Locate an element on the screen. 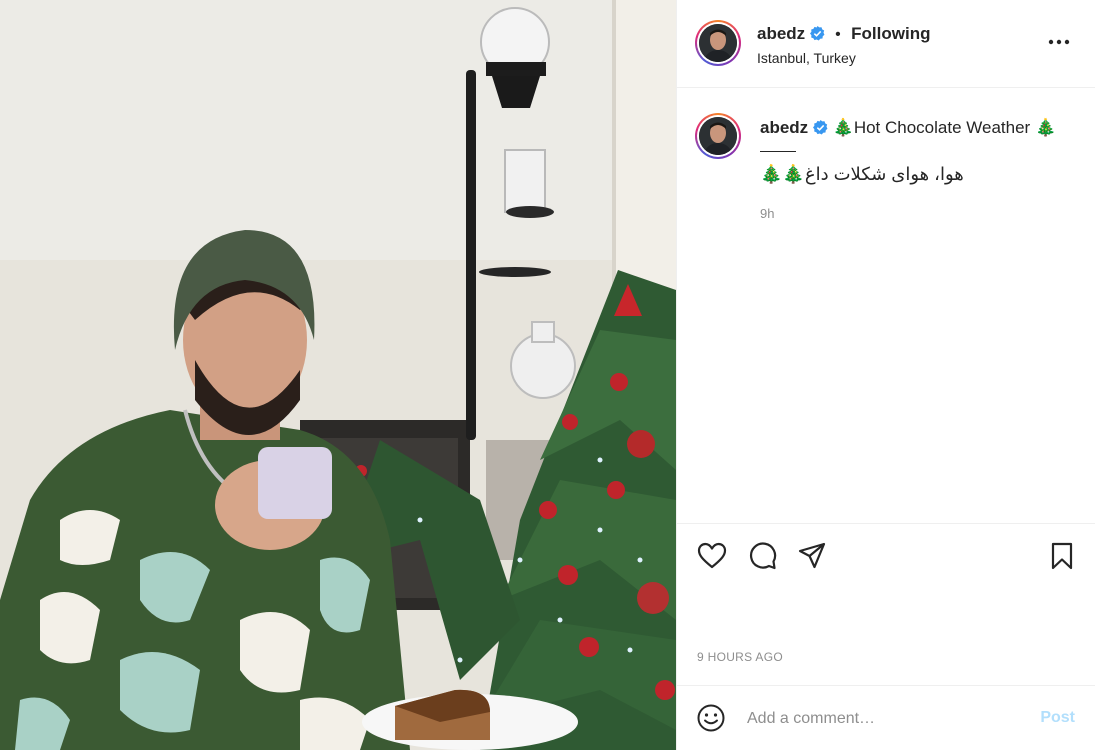  bookmark-icon is located at coordinates (1062, 556).